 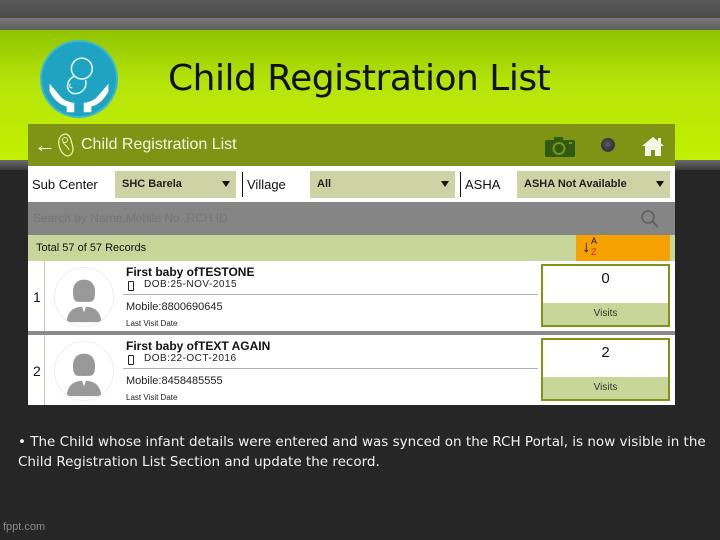 I want to click on app-title: Child Registration List, so click(x=159, y=144).